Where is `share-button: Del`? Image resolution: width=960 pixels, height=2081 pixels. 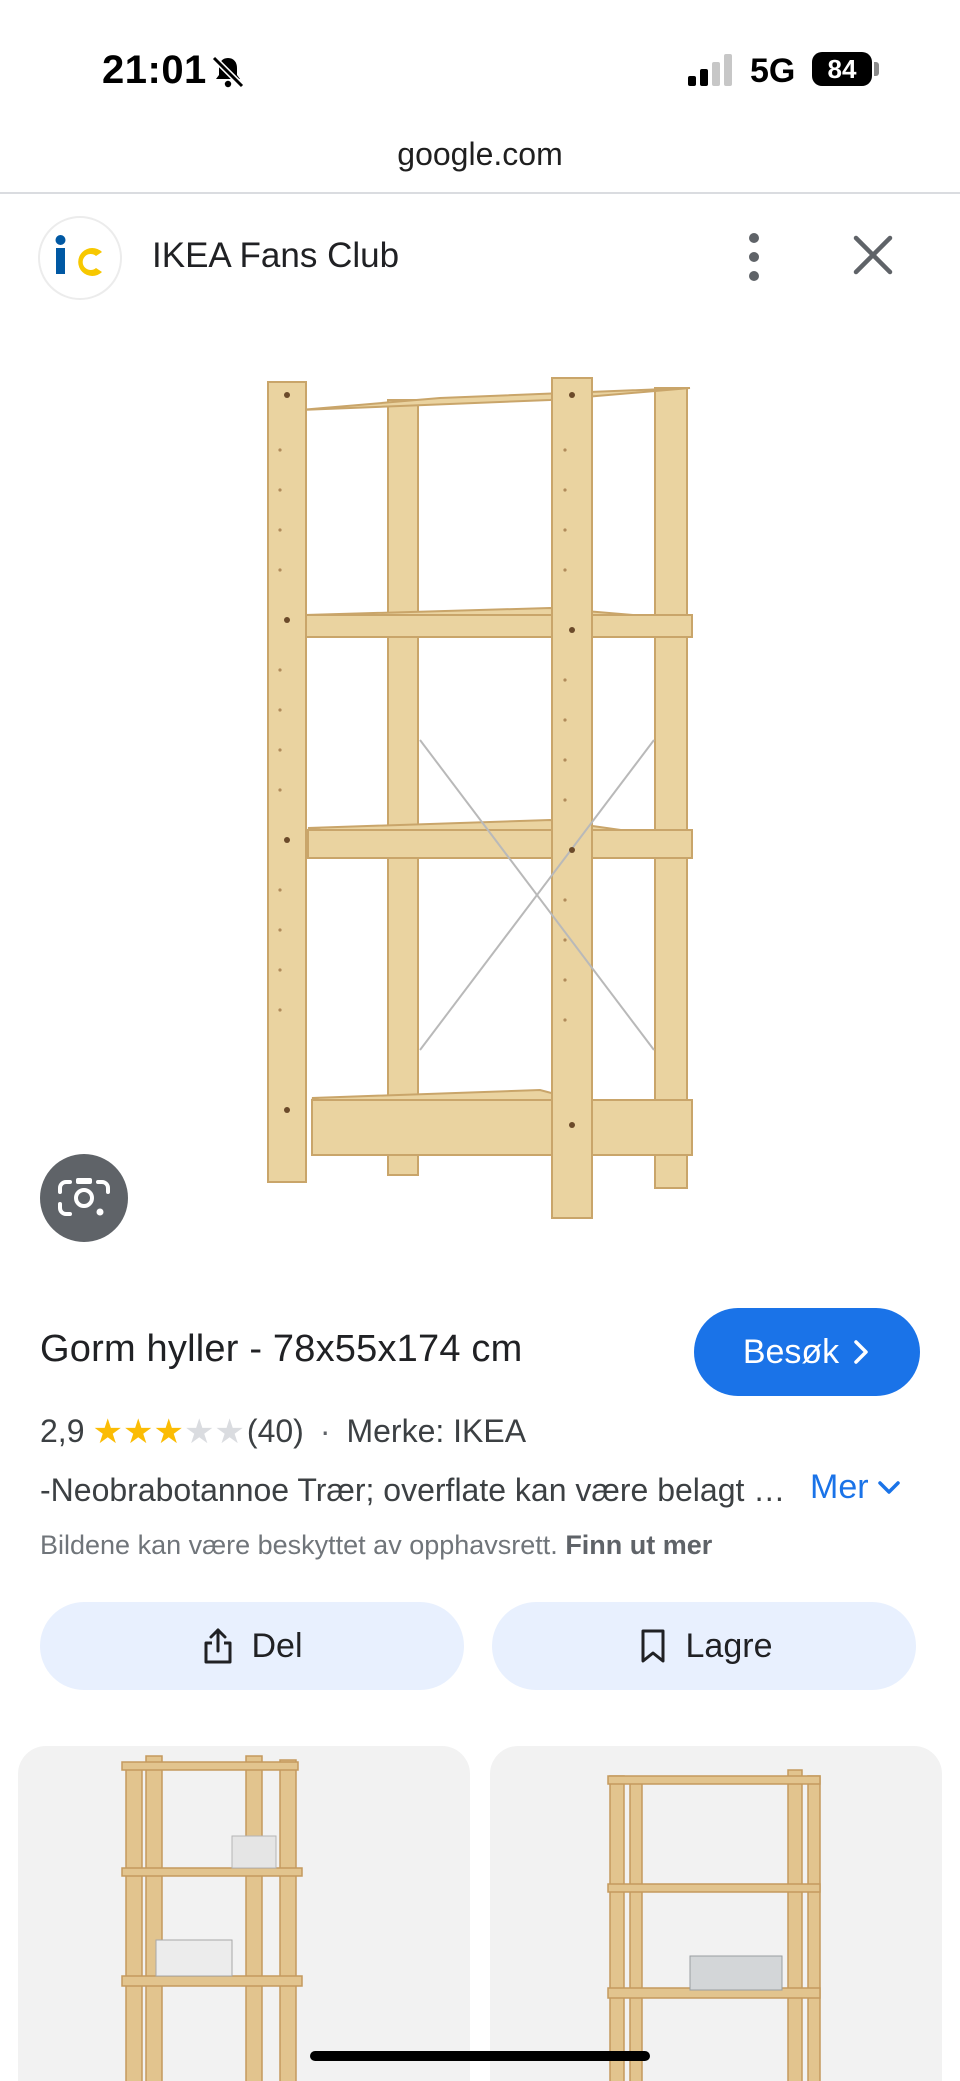
share-button: Del is located at coordinates (252, 1646).